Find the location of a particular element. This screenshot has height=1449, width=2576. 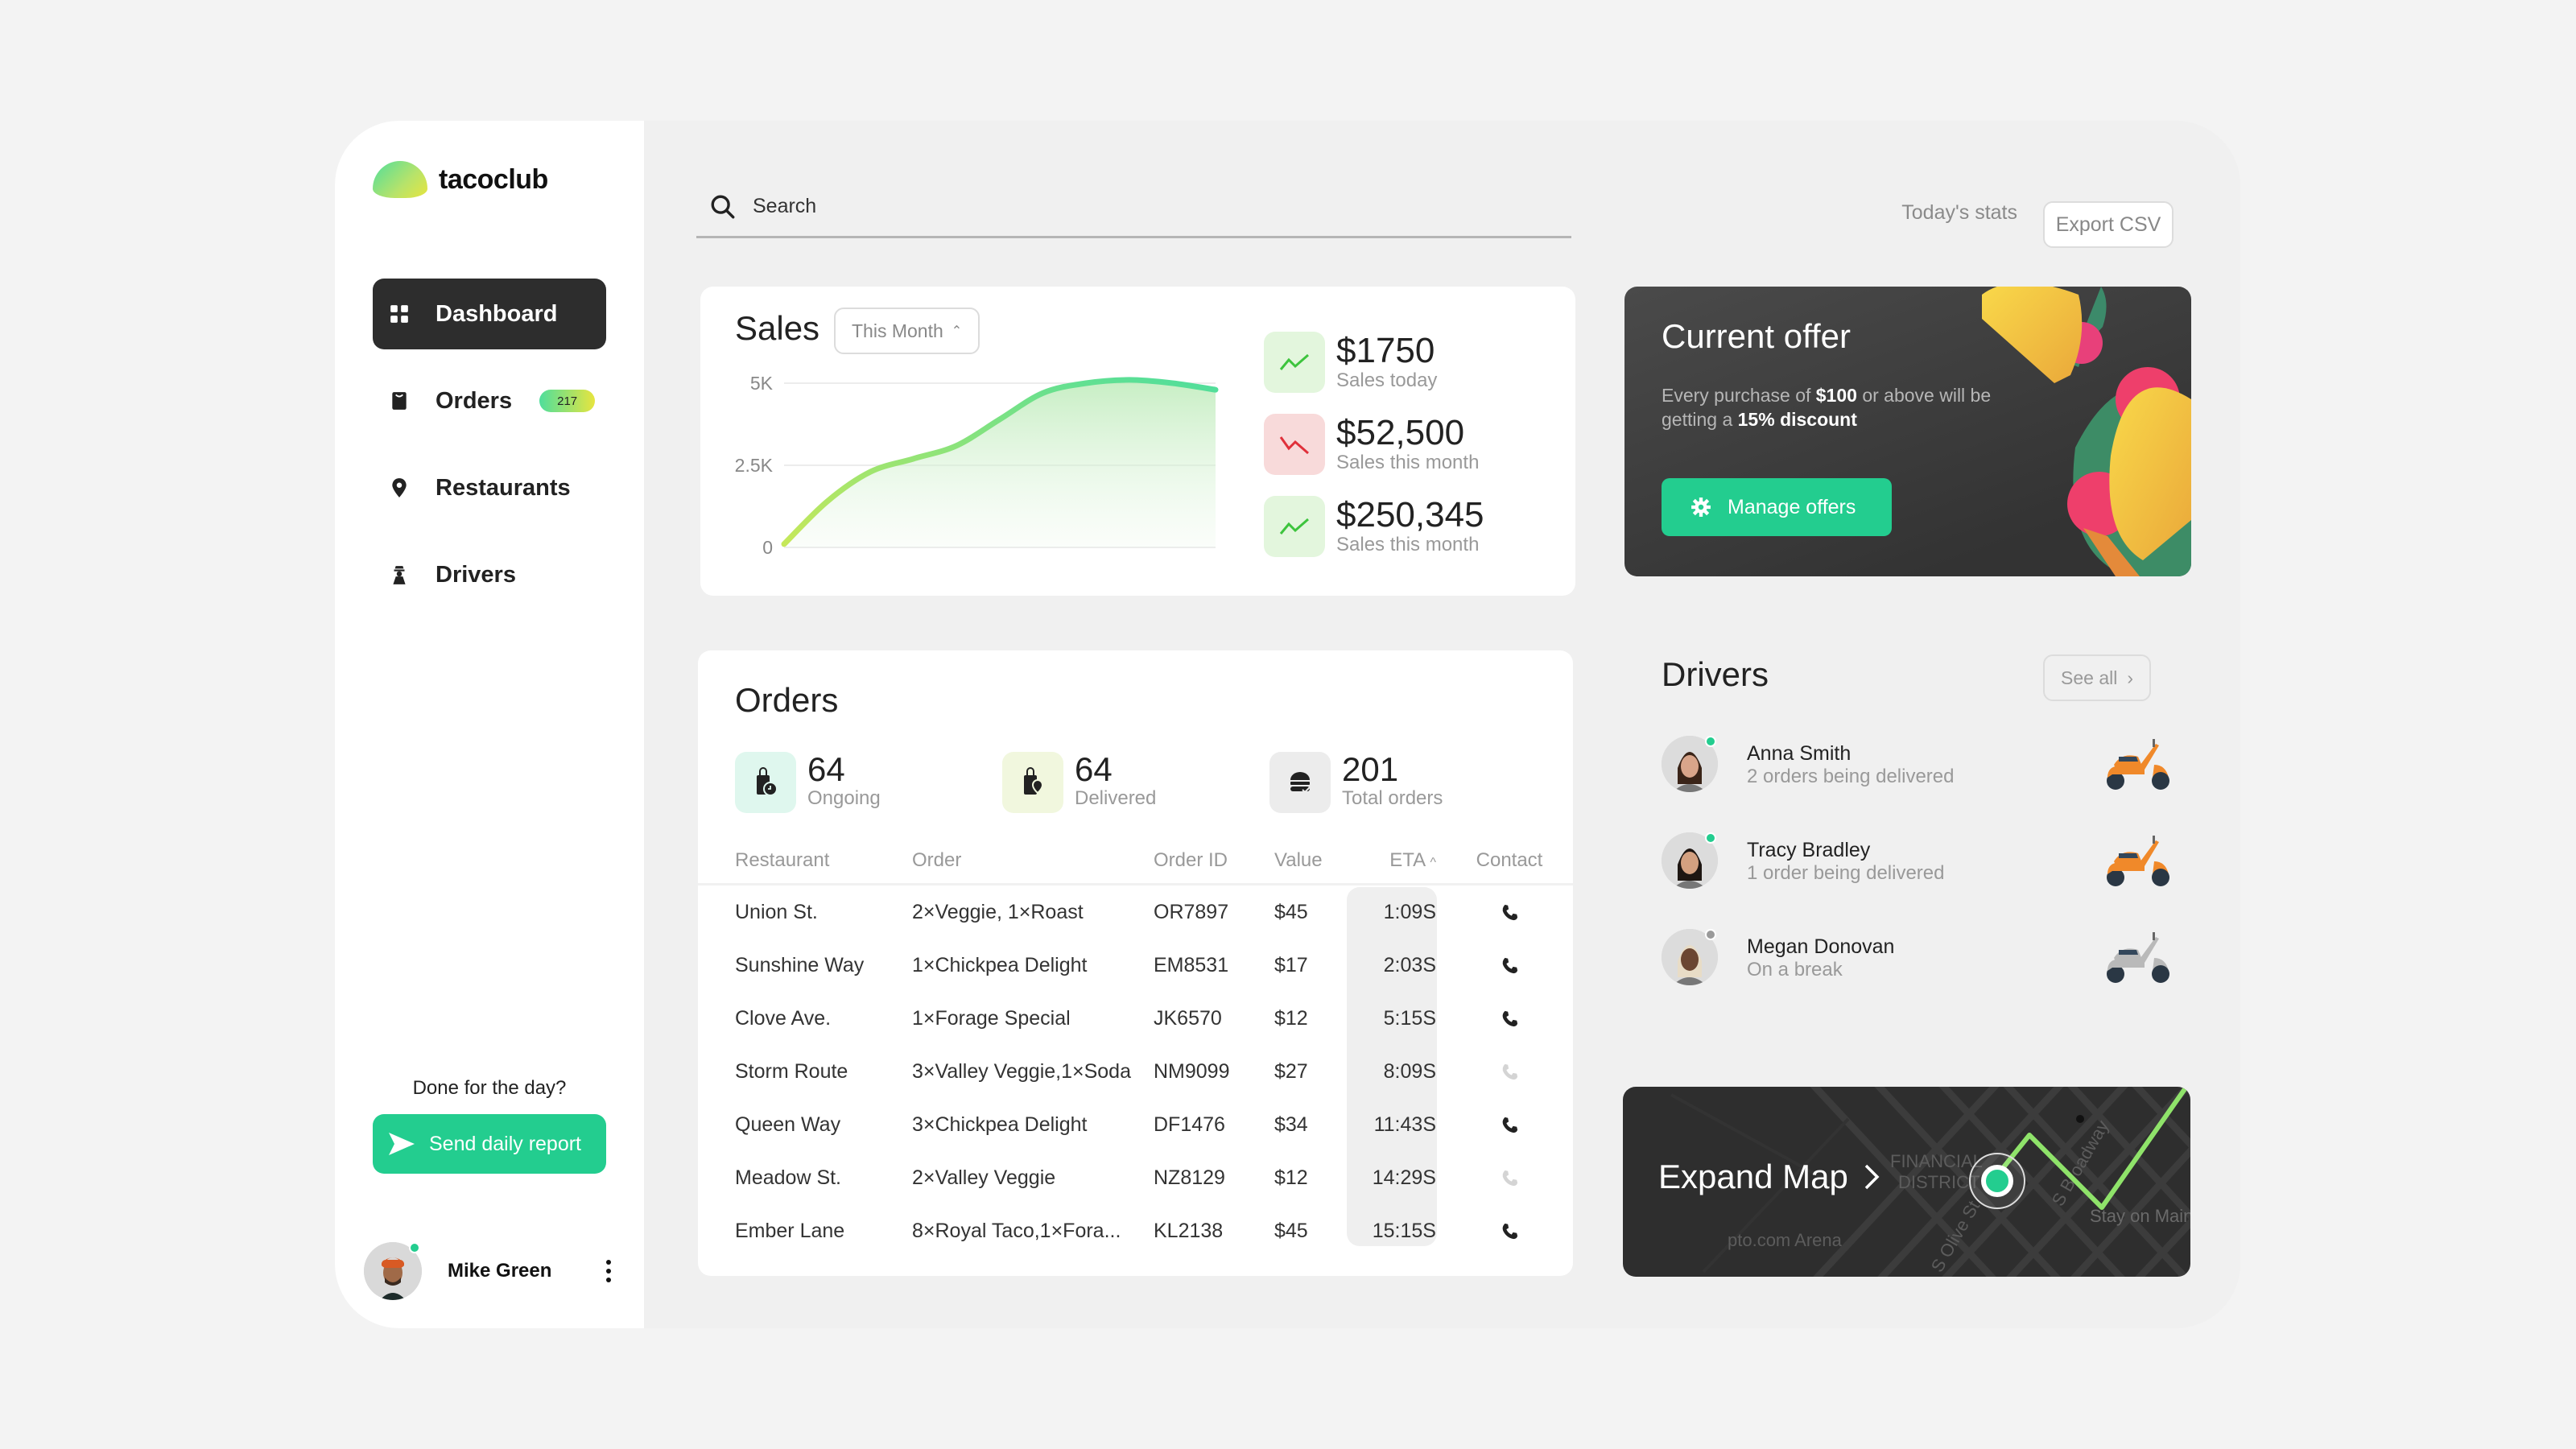

user-profile: Mike Green is located at coordinates (492, 1271).